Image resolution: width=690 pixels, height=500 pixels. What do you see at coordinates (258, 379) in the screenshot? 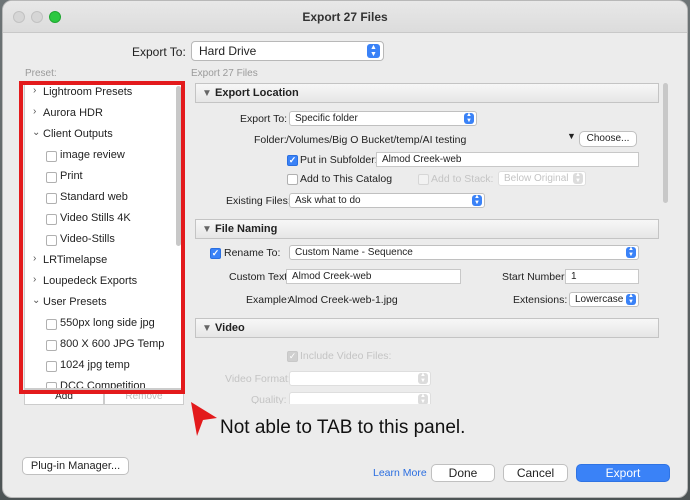
I see `video-format-label: Video Format:` at bounding box center [258, 379].